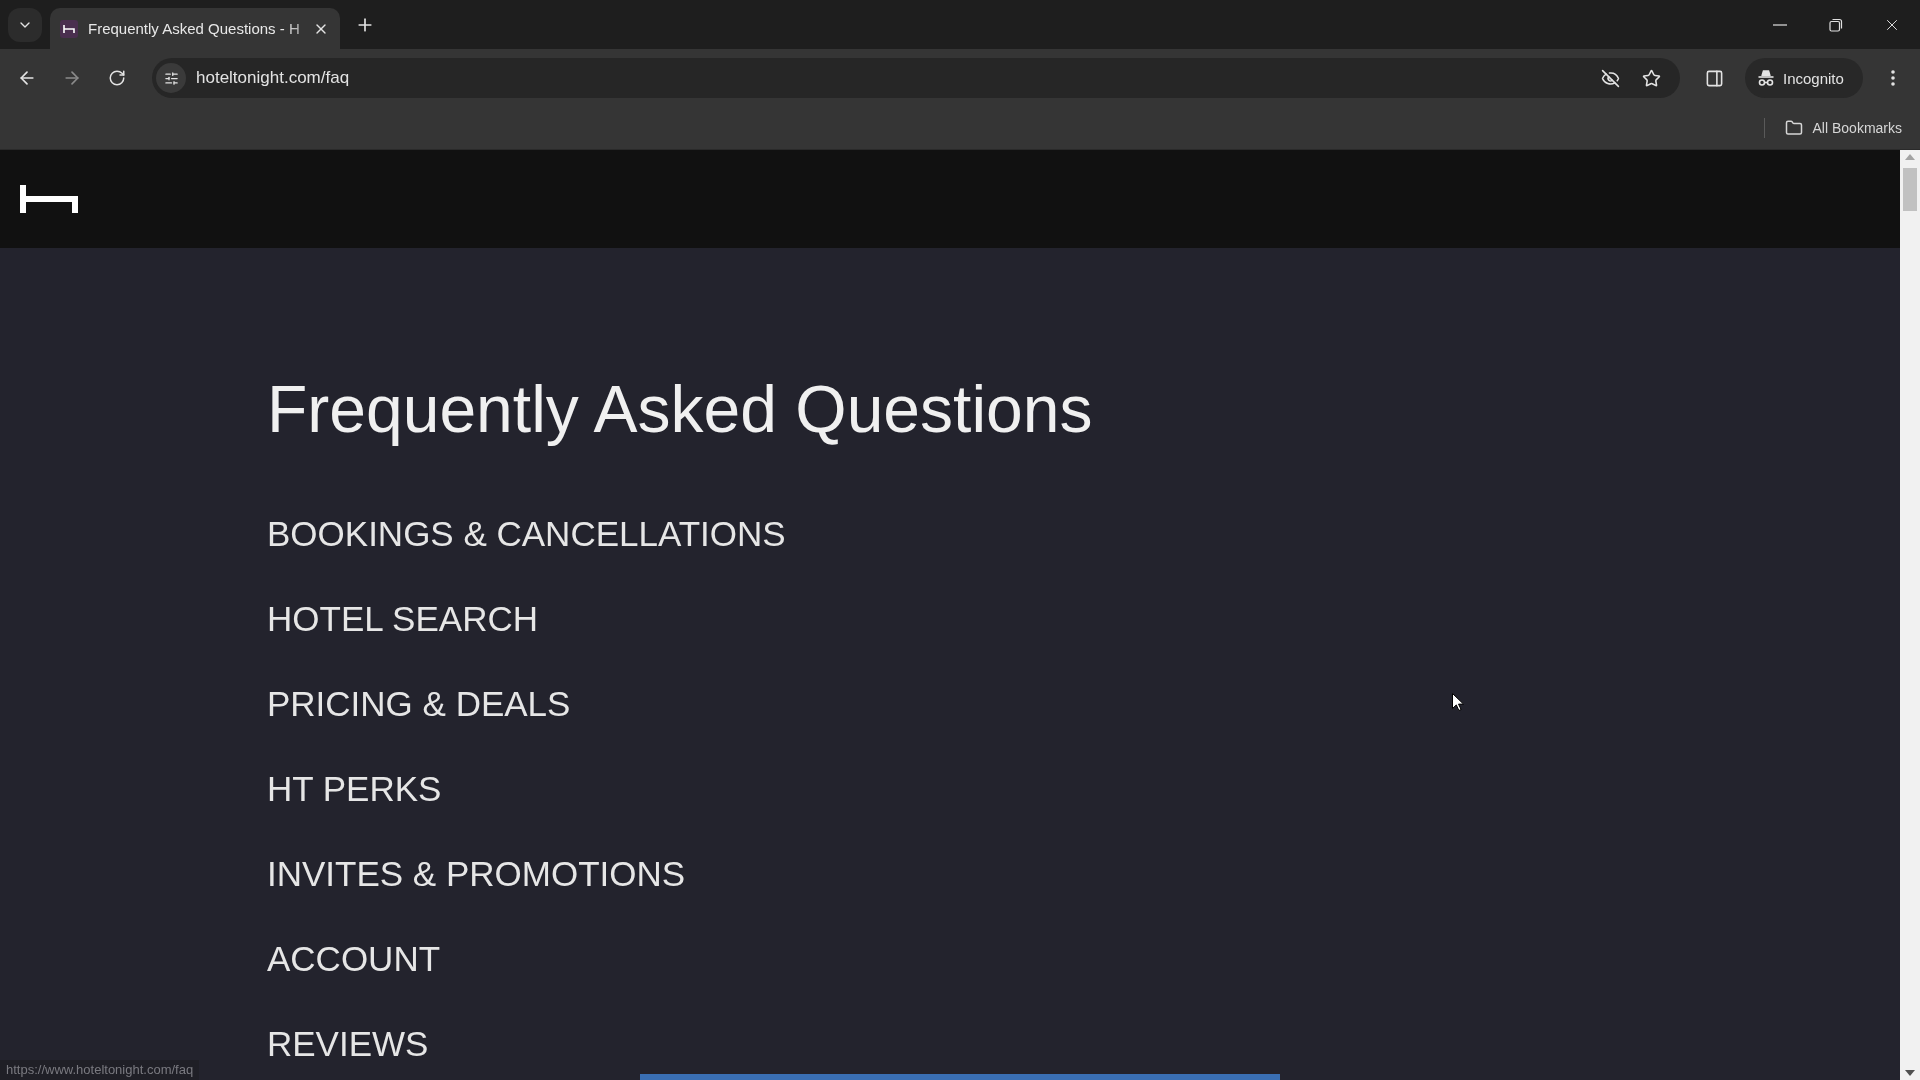 The image size is (1920, 1080). I want to click on faq-category-link: INVITES & PROMOTIONS, so click(476, 874).